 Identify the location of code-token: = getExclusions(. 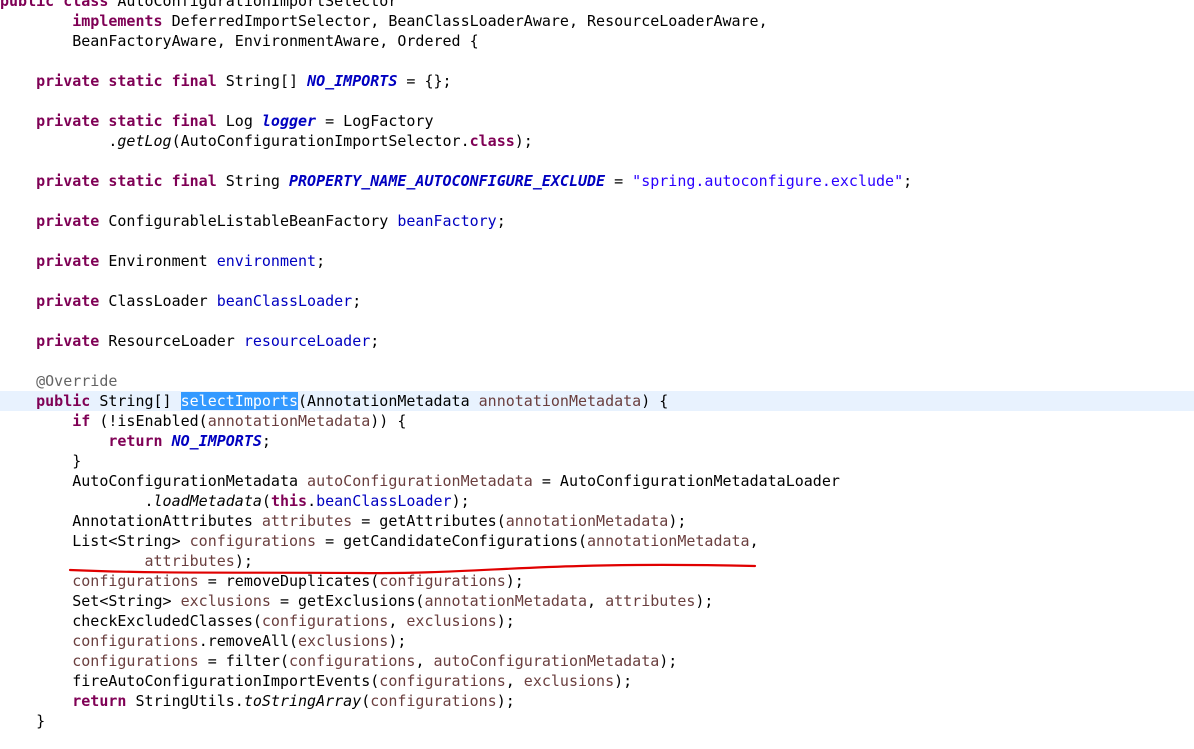
(347, 601).